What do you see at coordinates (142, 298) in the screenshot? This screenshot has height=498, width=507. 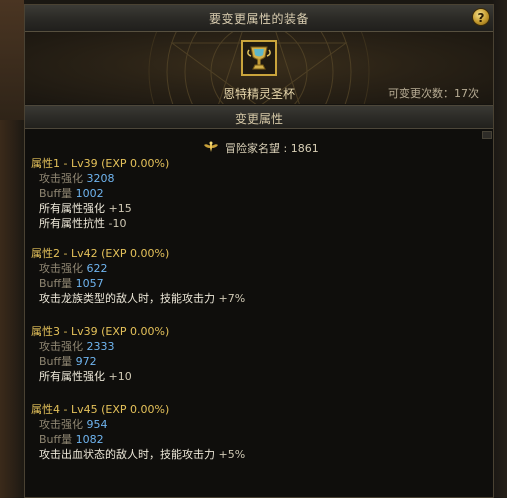 I see `effect-row: 攻击龙族类型的敌人时，技能攻击力 +7%` at bounding box center [142, 298].